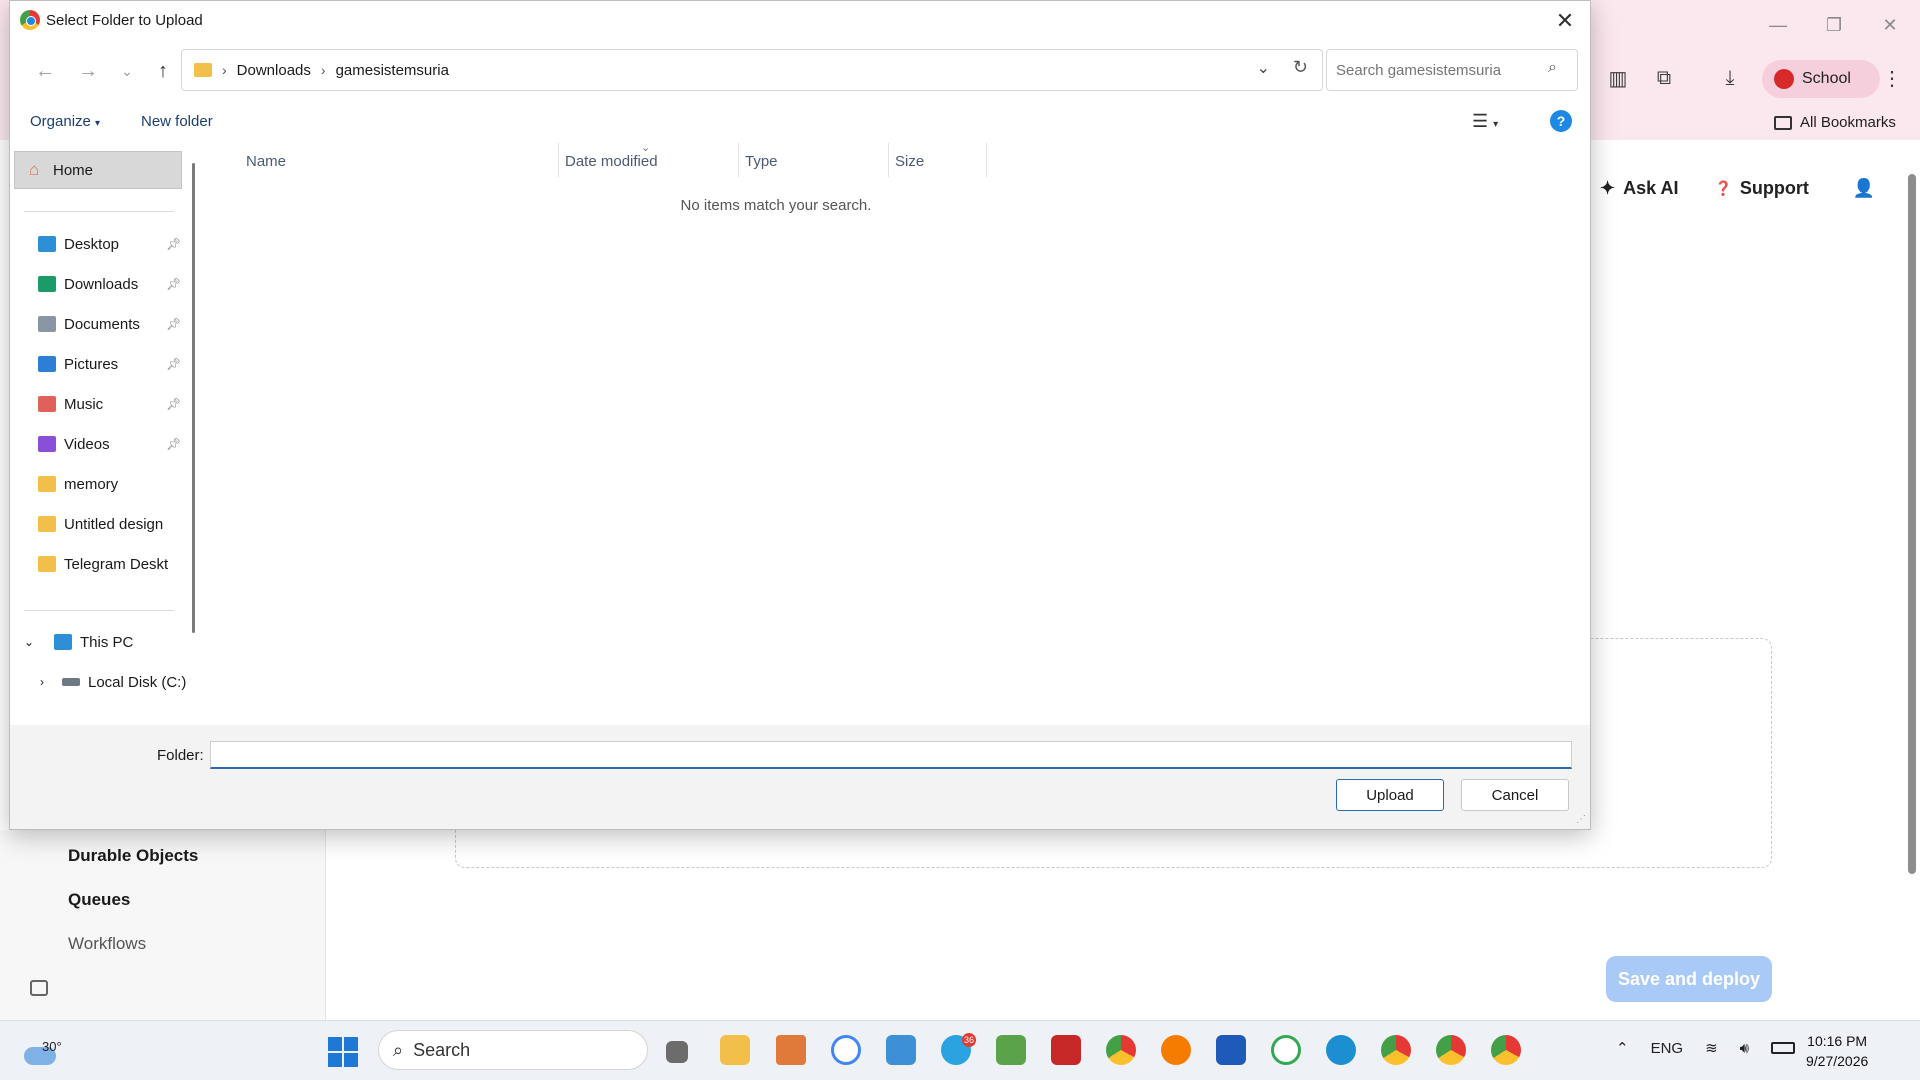  Describe the element at coordinates (84, 404) in the screenshot. I see `sidebar-item-label: Music` at that location.